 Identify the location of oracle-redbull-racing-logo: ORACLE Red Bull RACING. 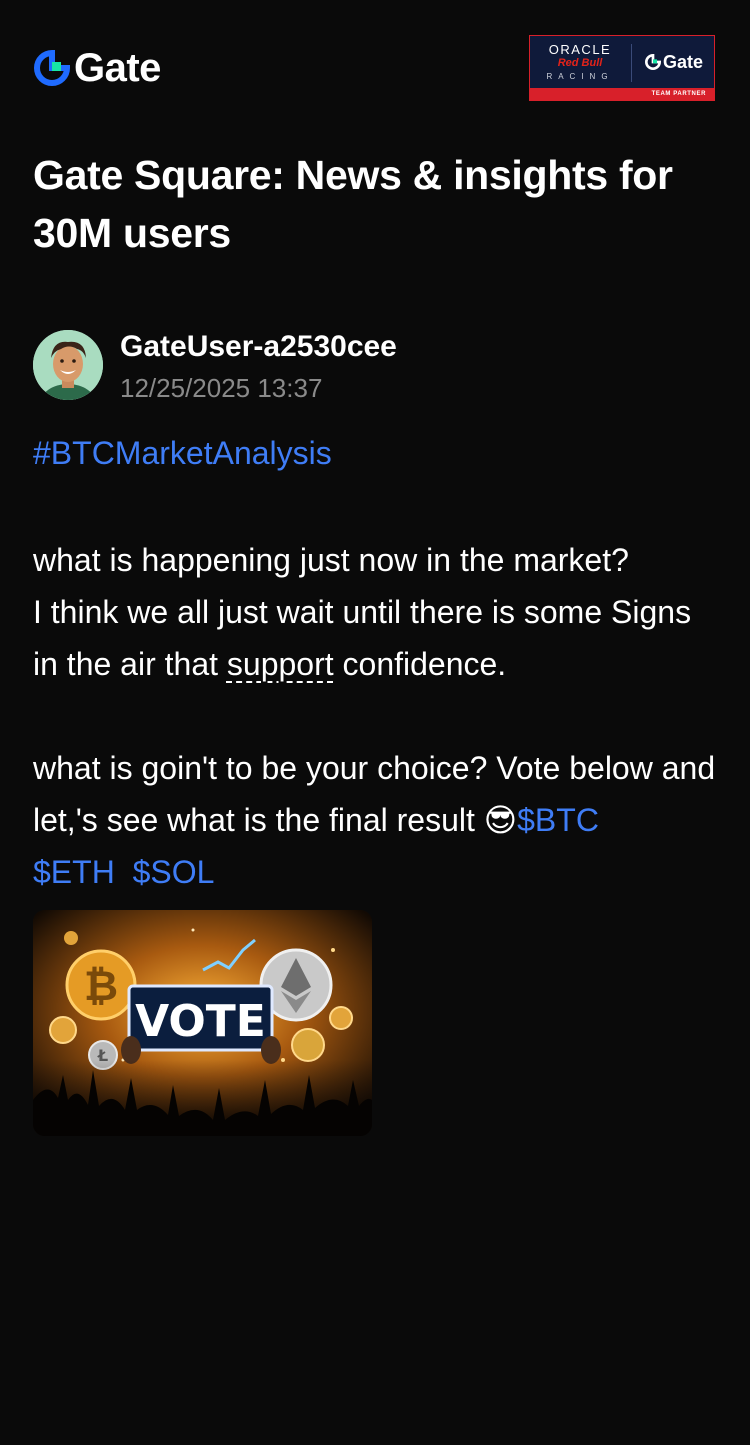
(580, 62).